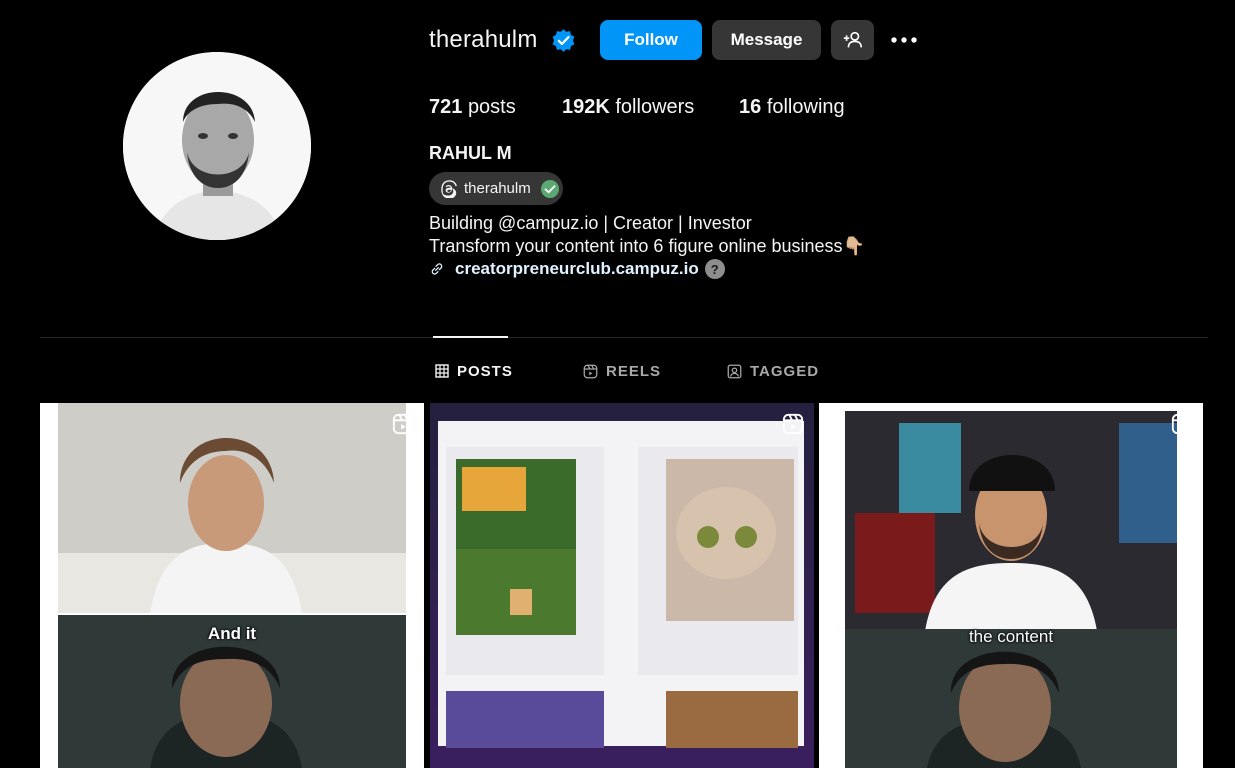 The image size is (1235, 768). I want to click on profile-username: therahulm, so click(483, 39).